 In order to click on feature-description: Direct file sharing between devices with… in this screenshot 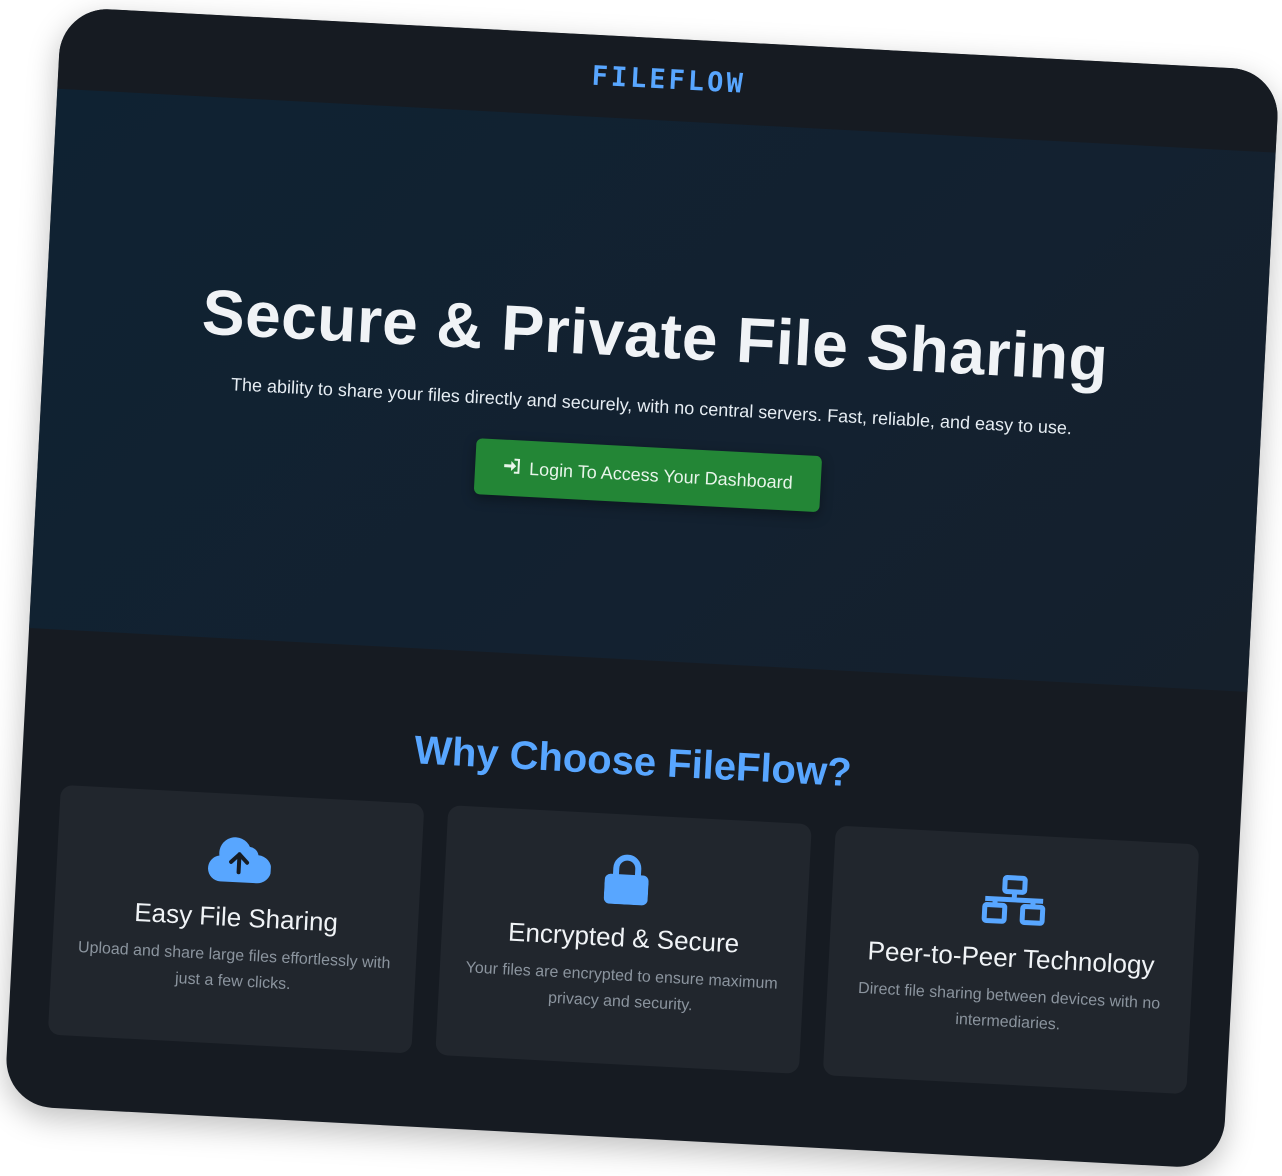, I will do `click(1009, 1006)`.